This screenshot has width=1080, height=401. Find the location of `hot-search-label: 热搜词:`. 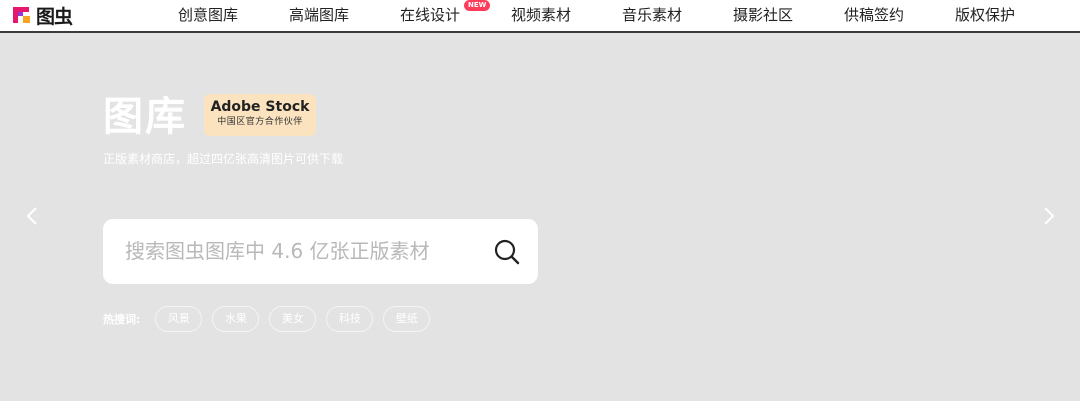

hot-search-label: 热搜词: is located at coordinates (122, 319).